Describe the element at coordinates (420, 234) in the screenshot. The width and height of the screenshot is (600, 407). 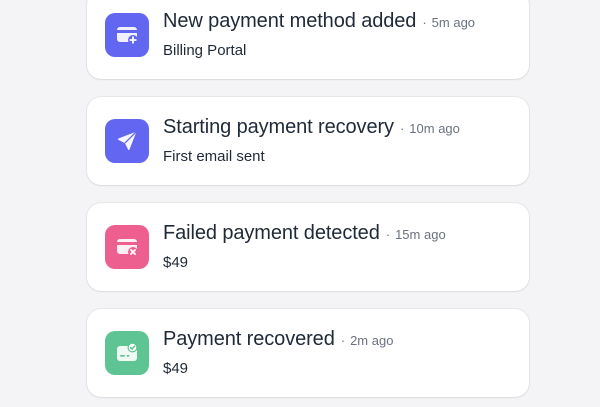
I see `event-timestamp: 15m ago` at that location.